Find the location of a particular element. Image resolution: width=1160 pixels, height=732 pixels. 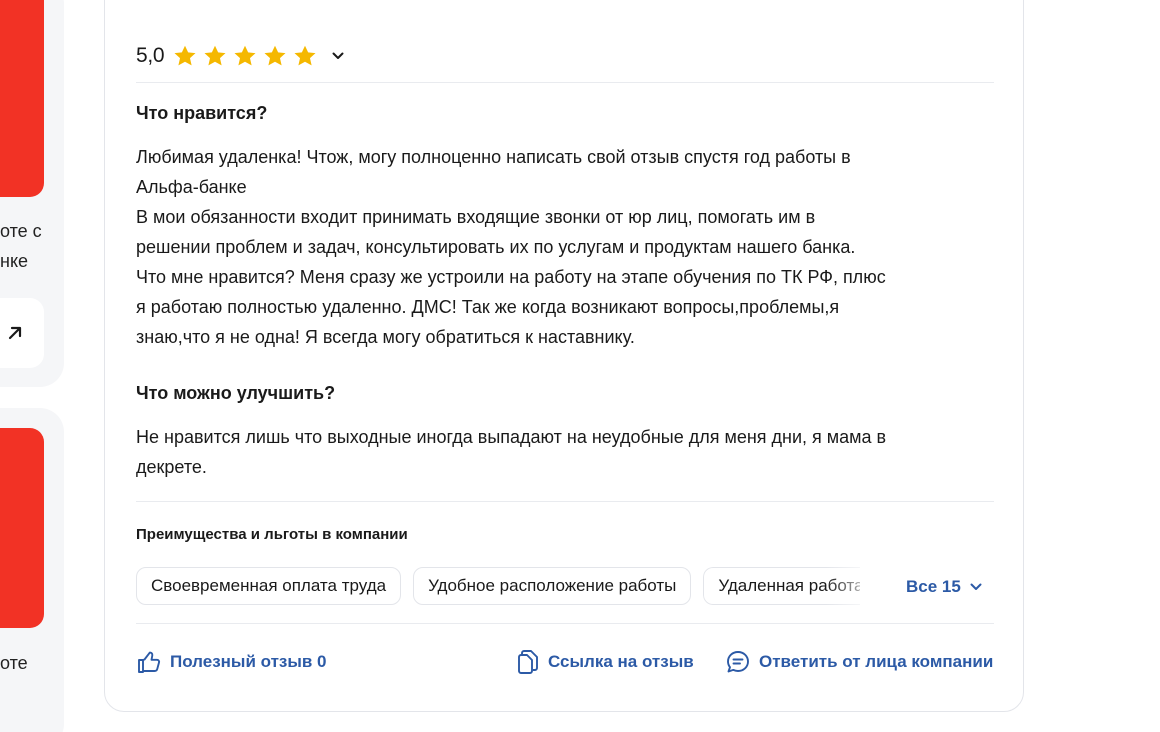

cons-title: Что можно улучшить? is located at coordinates (236, 393).